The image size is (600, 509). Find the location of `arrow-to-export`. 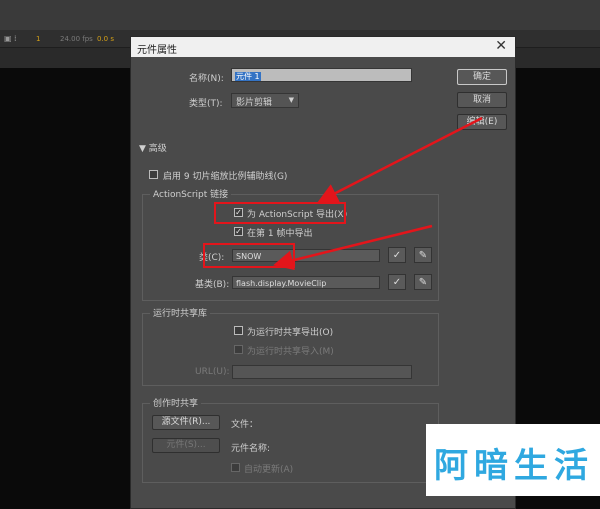

arrow-to-export is located at coordinates (400, 159).